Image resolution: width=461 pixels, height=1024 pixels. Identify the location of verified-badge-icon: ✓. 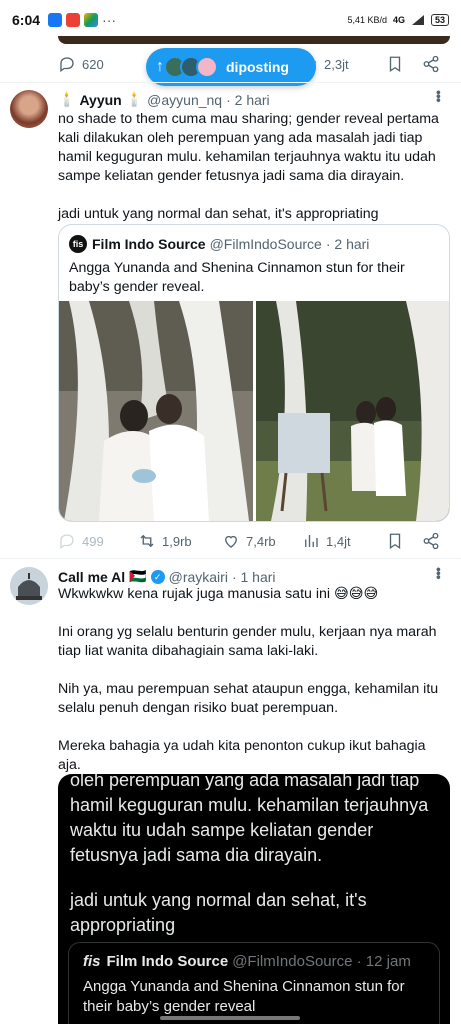
(157, 576).